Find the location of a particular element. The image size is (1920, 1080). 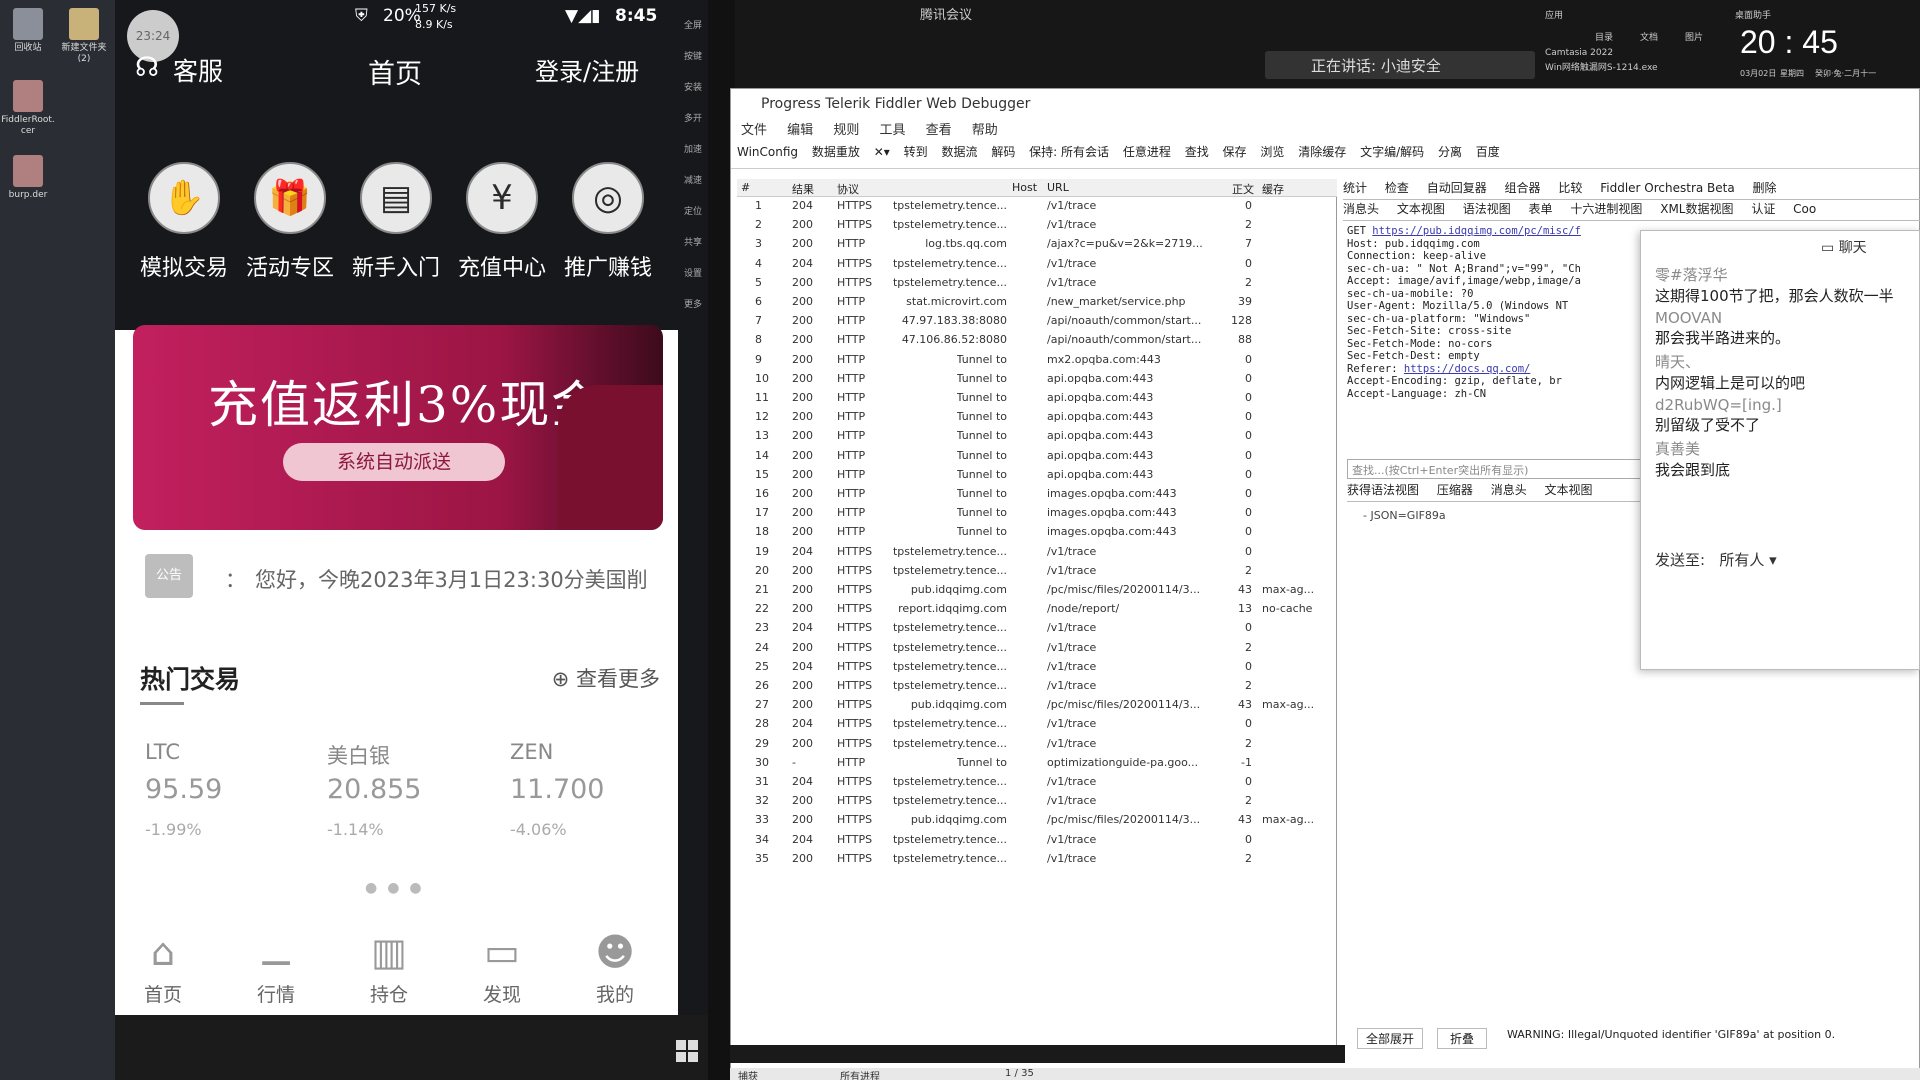

session-row: 16 200 HTTP Tunnel to images.opqba.com:443 0 is located at coordinates (1037, 494).